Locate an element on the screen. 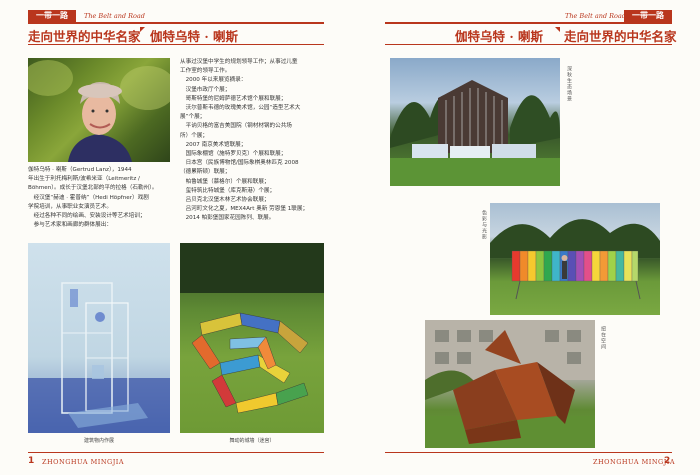  works-line: 玺特筑比特城堡（库克斯港）个展； is located at coordinates (228, 190).